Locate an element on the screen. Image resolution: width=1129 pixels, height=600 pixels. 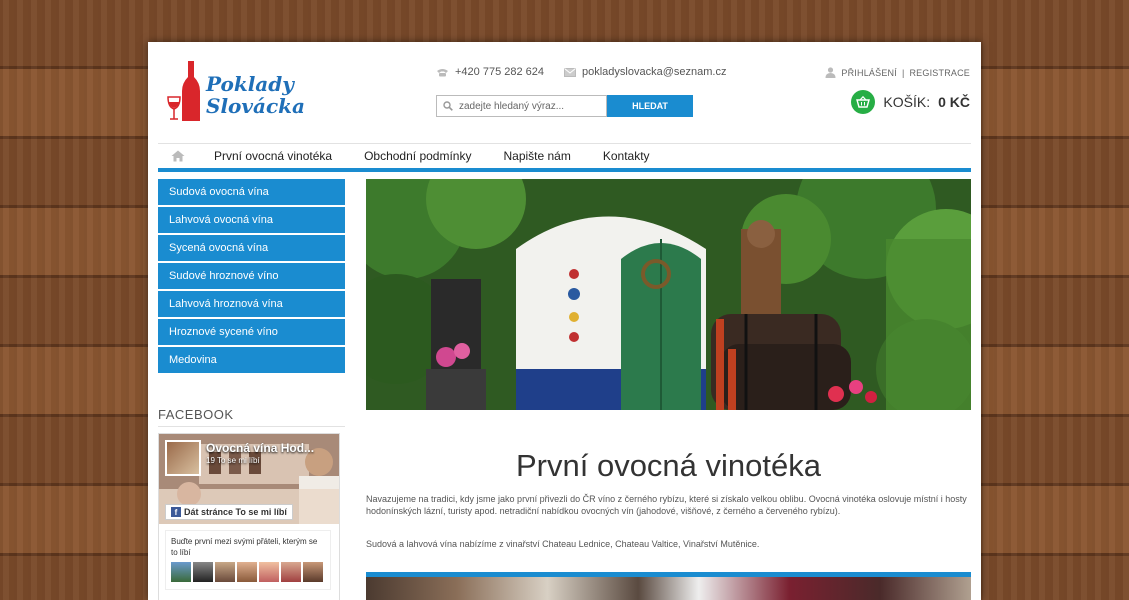
category-sudove-hroznove-vino: Sudové hroznové víno is located at coordinates (251, 276).